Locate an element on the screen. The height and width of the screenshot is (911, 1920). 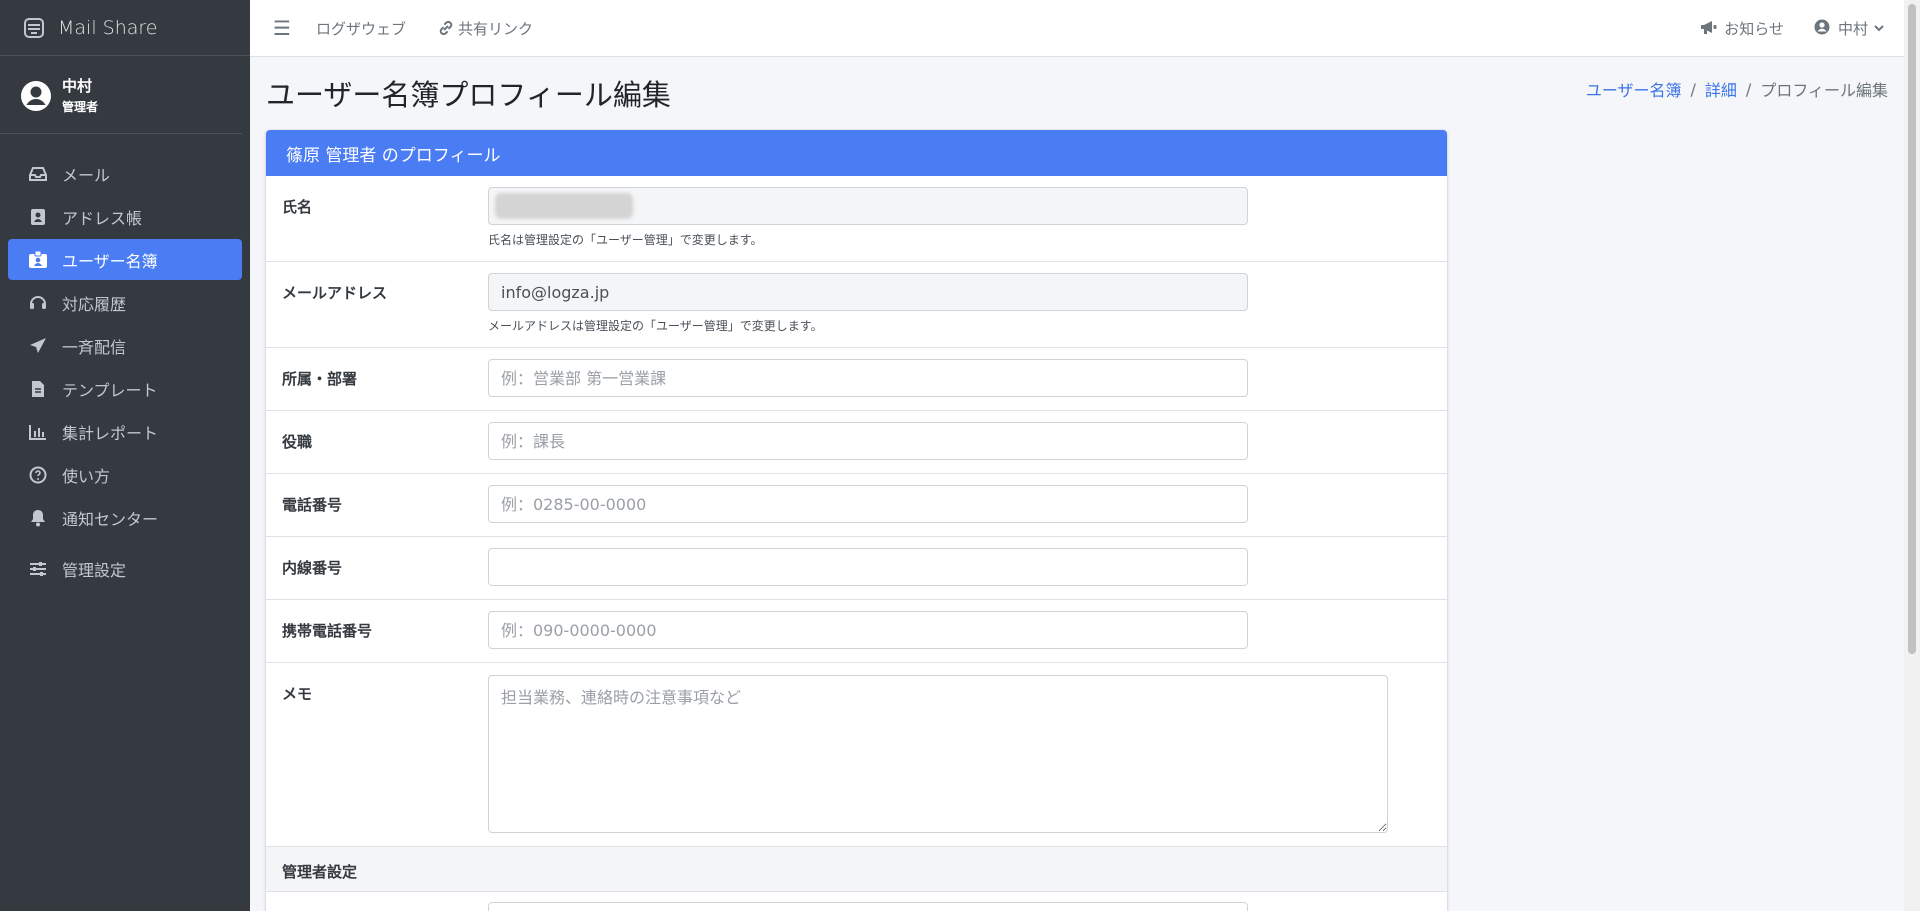
page-scrollbar is located at coordinates (1912, 455).